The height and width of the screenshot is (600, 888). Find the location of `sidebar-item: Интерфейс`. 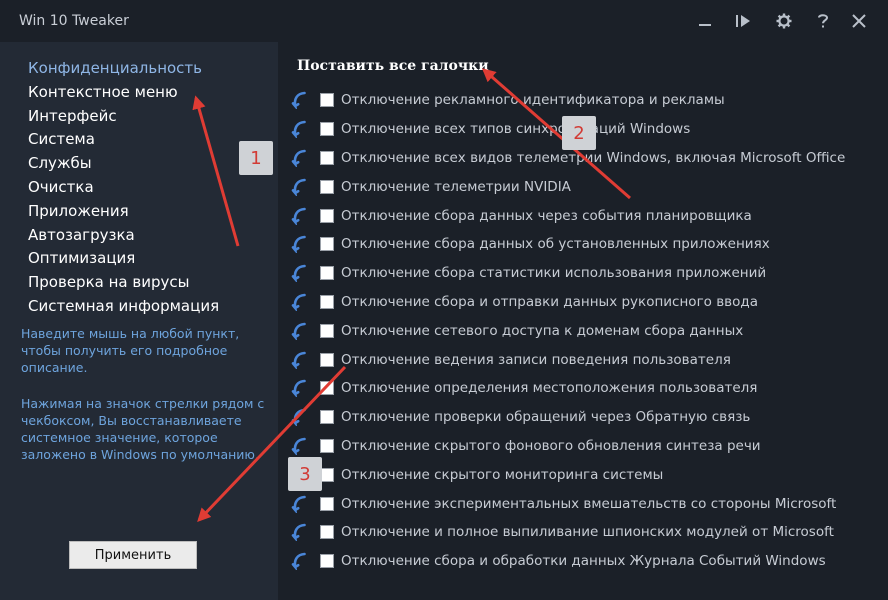

sidebar-item: Интерфейс is located at coordinates (123, 119).